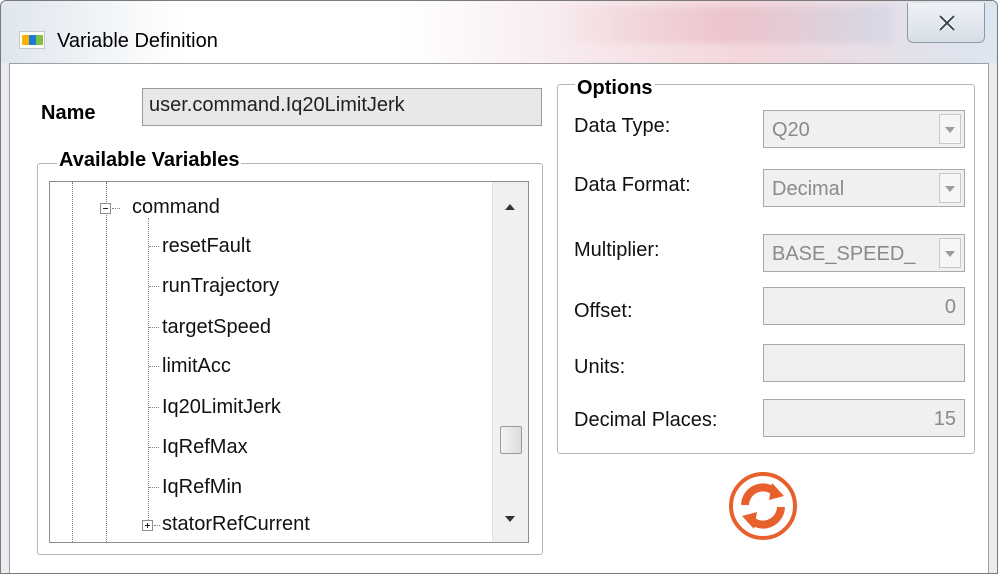 The width and height of the screenshot is (998, 574). Describe the element at coordinates (176, 207) in the screenshot. I see `tree-item-command: command` at that location.